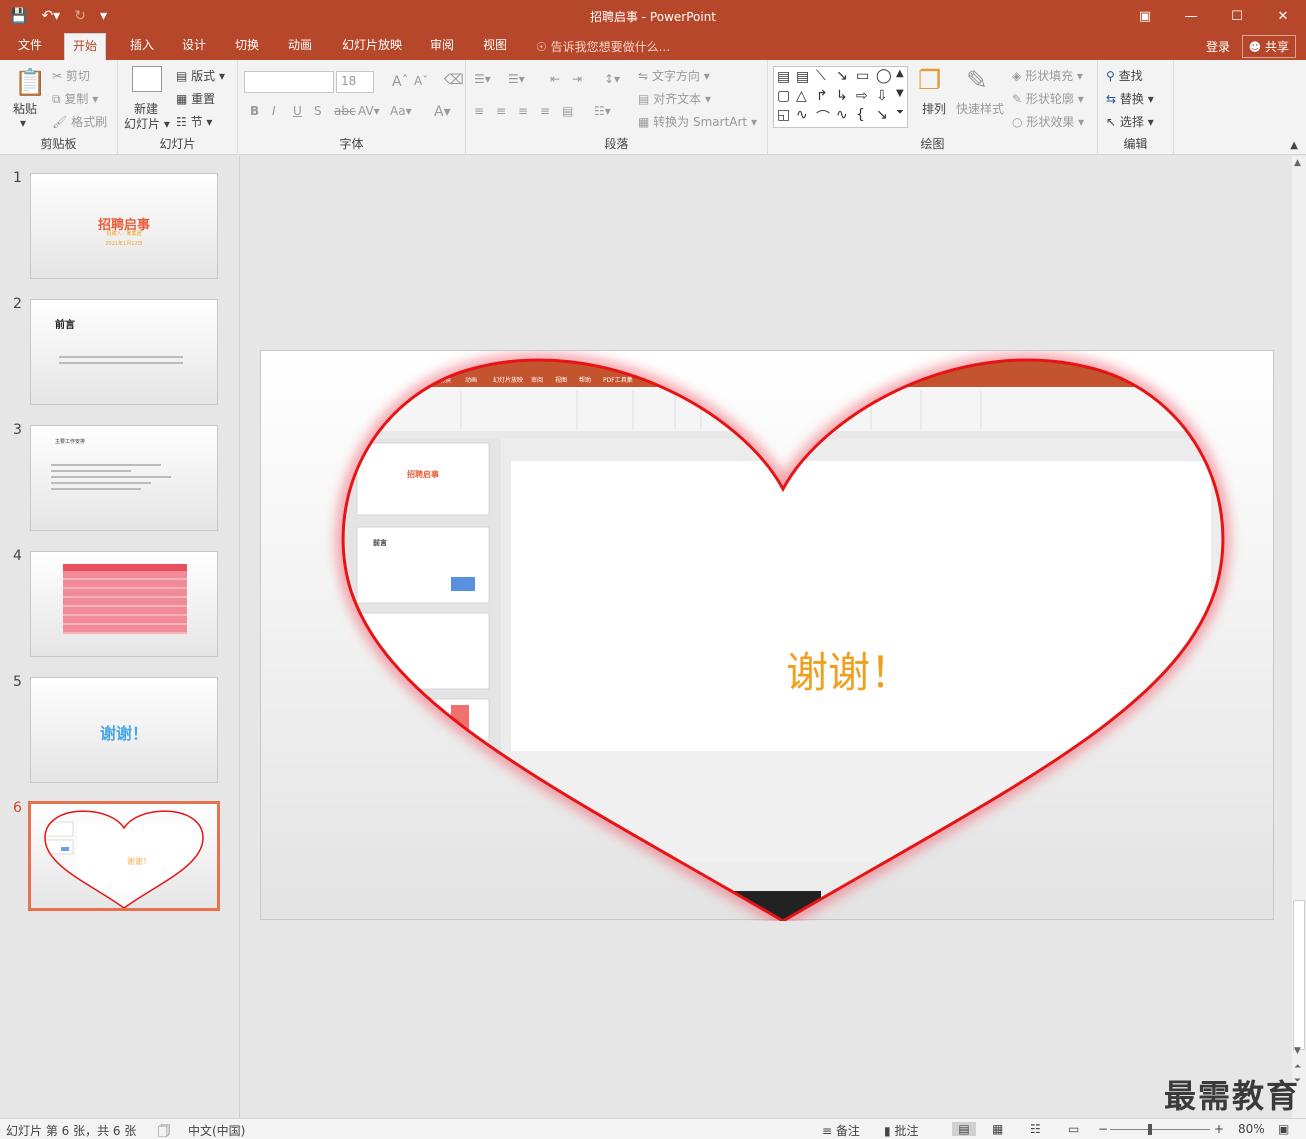  I want to click on text-direction-button: ⇋ 文字方向 ▾, so click(674, 75).